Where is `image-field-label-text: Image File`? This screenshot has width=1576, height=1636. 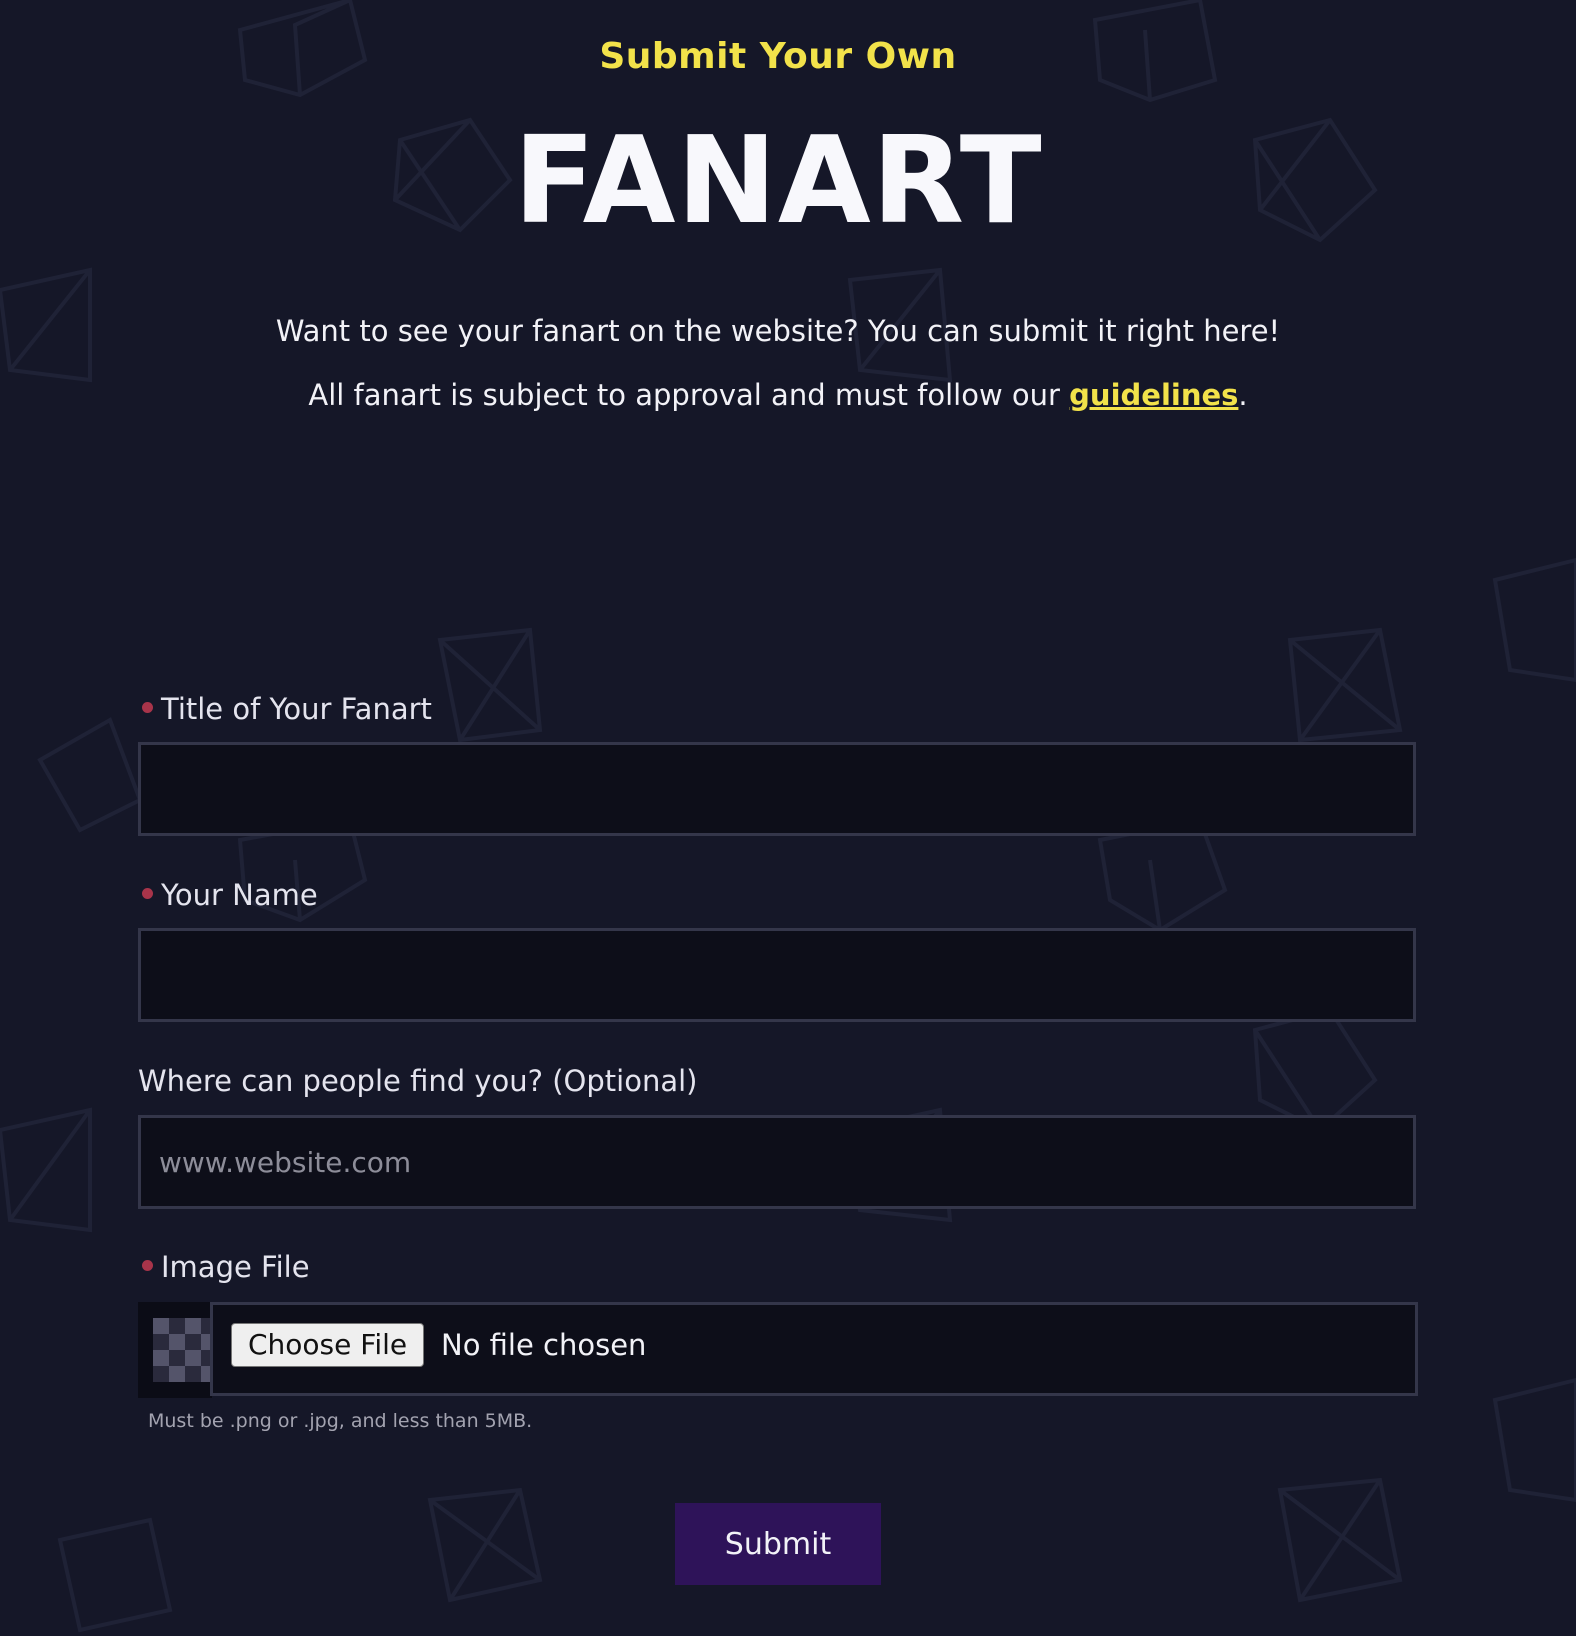
image-field-label-text: Image File is located at coordinates (235, 1267).